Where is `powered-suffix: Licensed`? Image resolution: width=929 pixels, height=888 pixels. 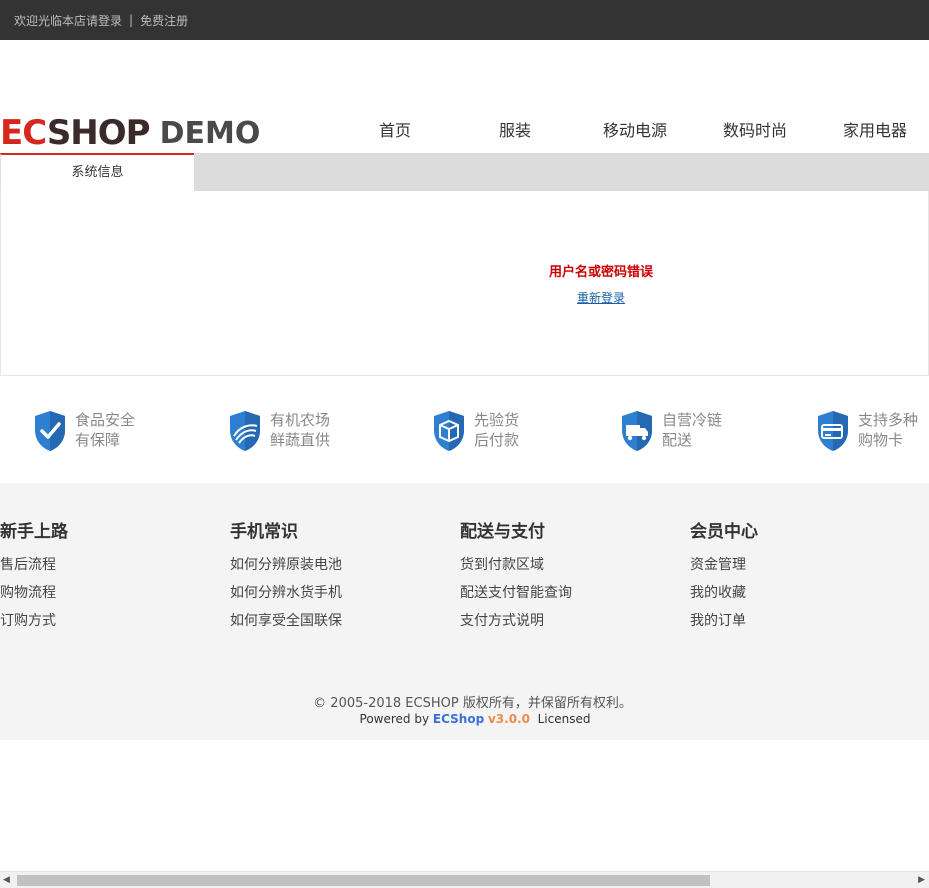 powered-suffix: Licensed is located at coordinates (564, 719).